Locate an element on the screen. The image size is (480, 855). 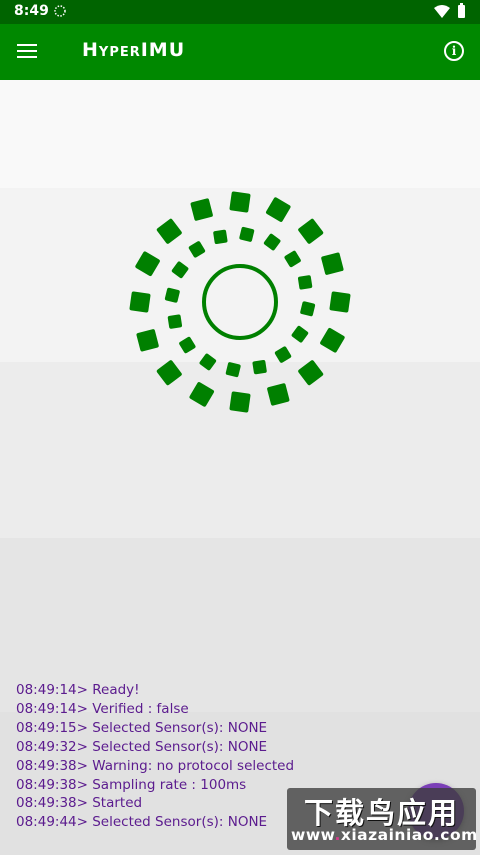
spinner-center-ring is located at coordinates (240, 302).